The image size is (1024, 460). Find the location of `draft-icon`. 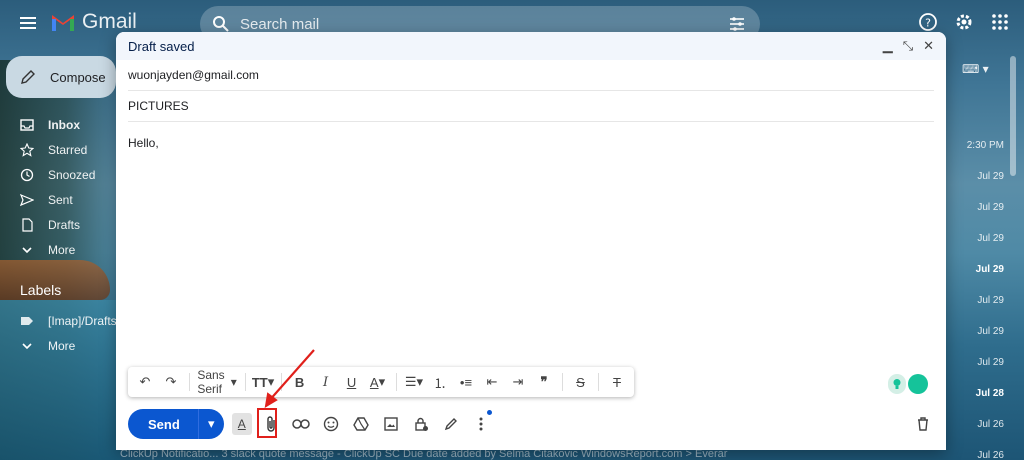

draft-icon is located at coordinates (27, 224).